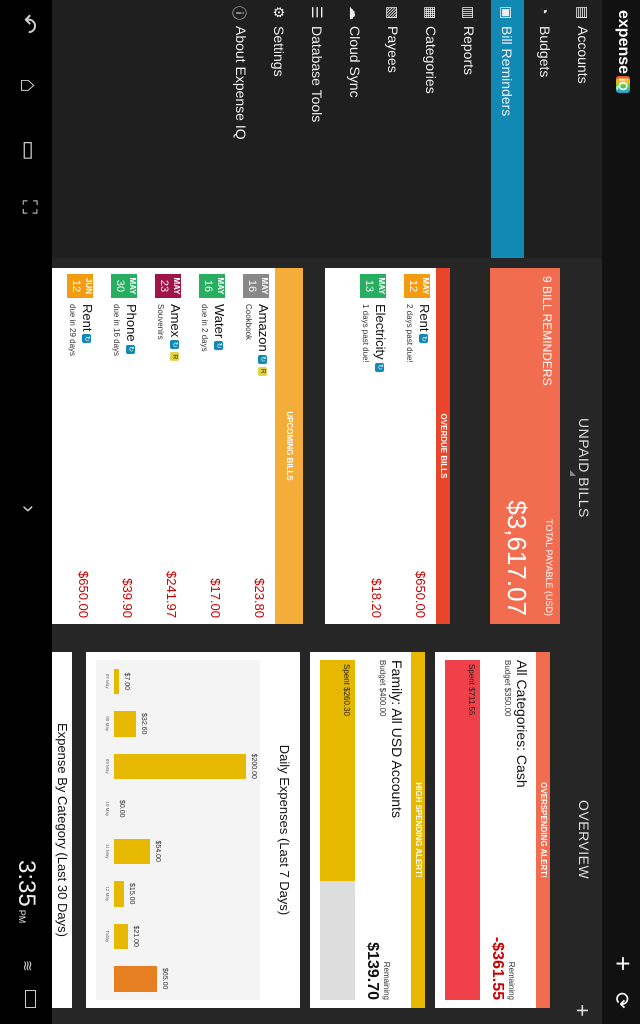  I want to click on bill-date-badge: MAY 13, so click(373, 286).